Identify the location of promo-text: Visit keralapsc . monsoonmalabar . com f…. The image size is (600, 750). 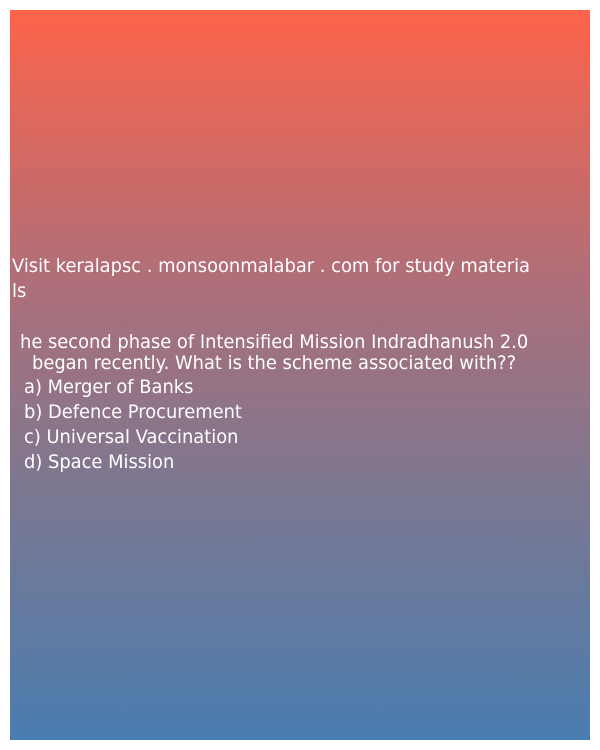
(271, 279).